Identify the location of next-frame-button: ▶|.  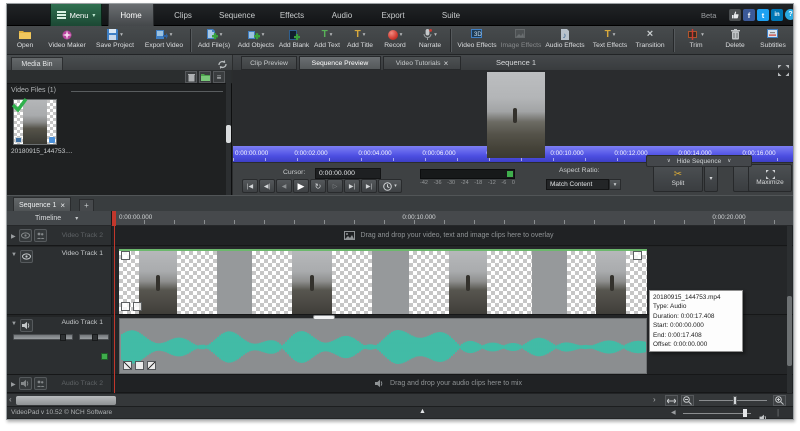
(352, 186).